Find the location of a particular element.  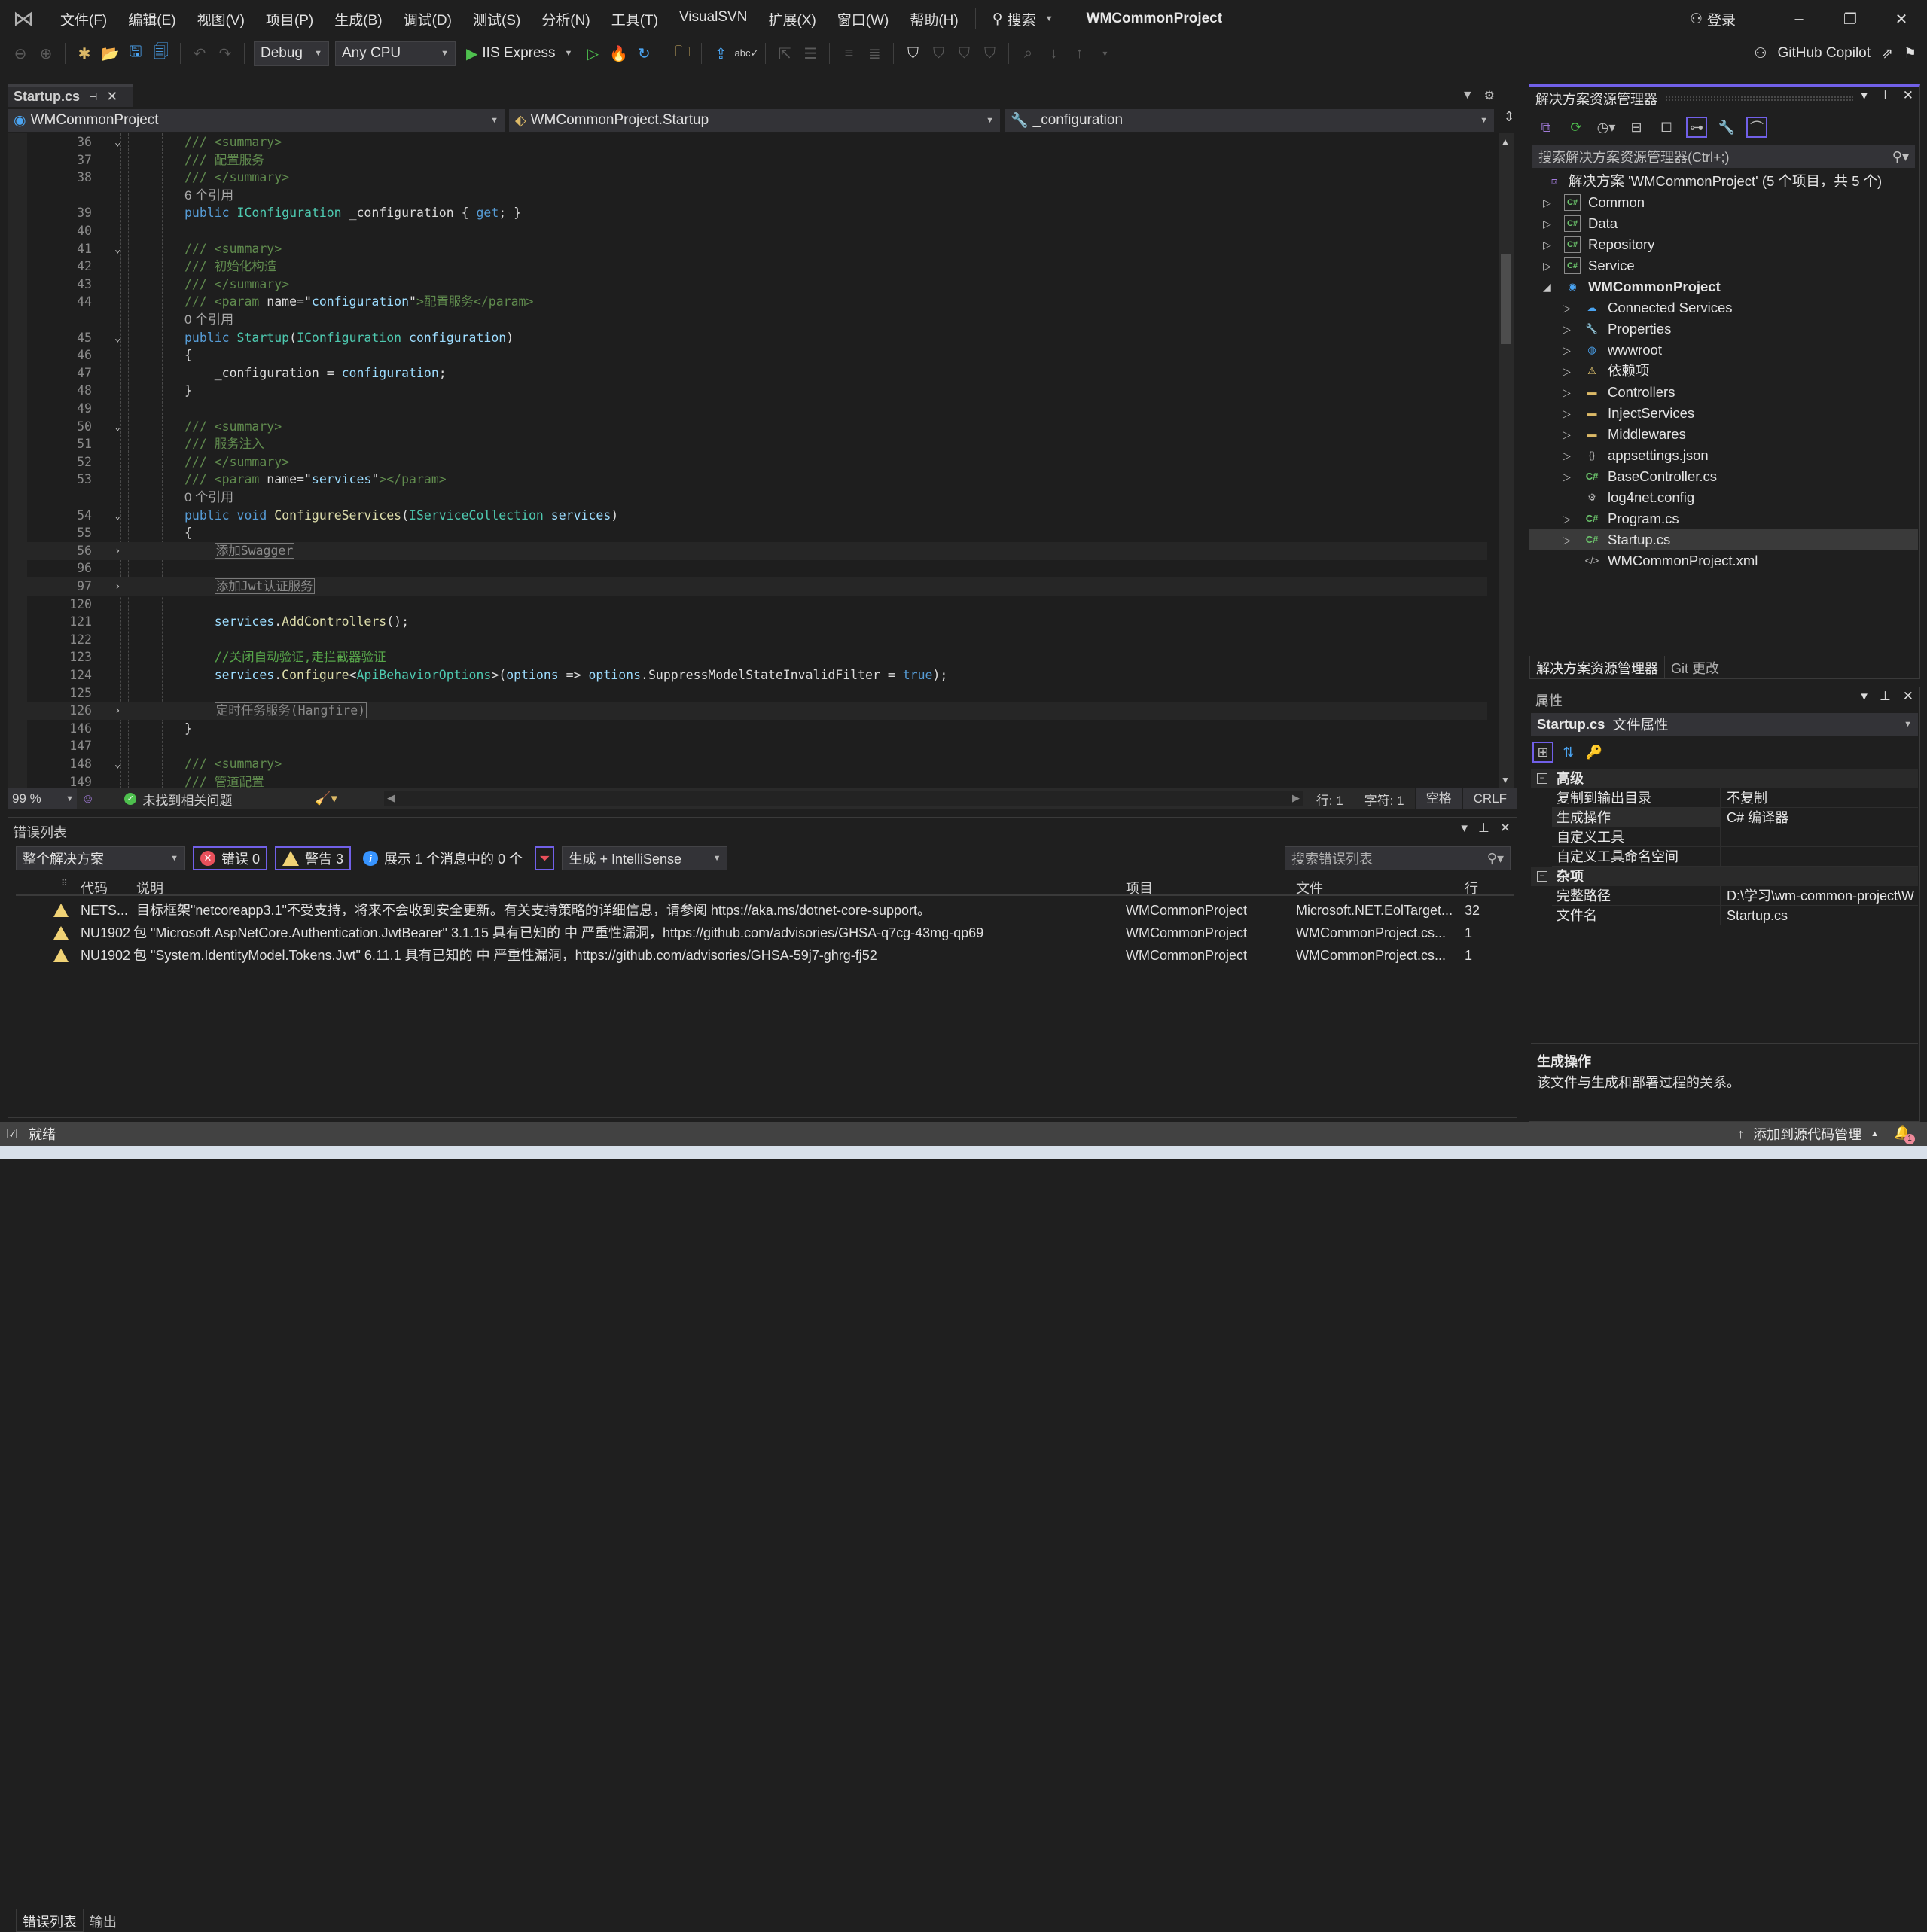

comment-icon: ≡ is located at coordinates (848, 53).